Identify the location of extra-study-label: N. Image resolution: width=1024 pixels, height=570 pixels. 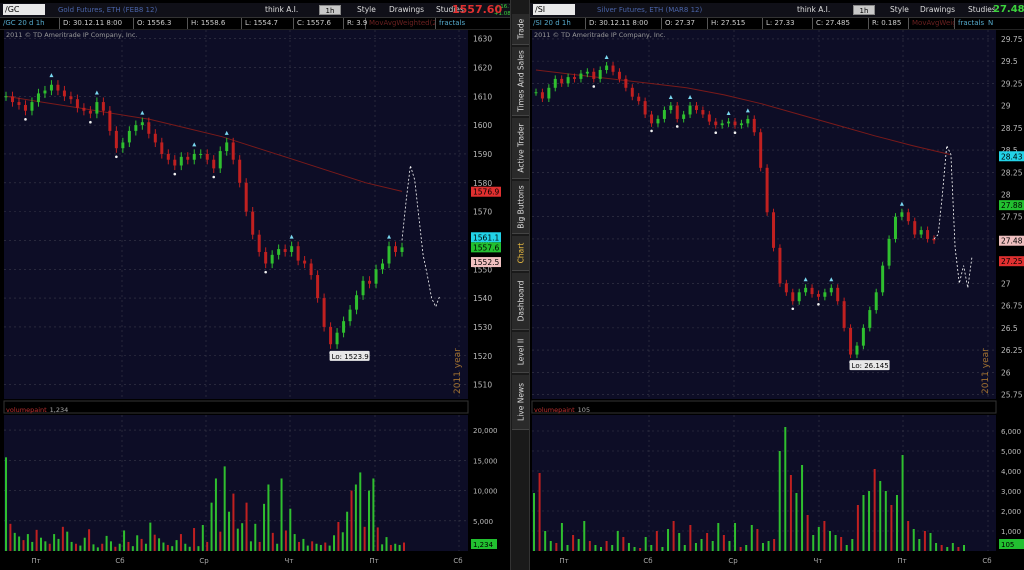
(991, 23).